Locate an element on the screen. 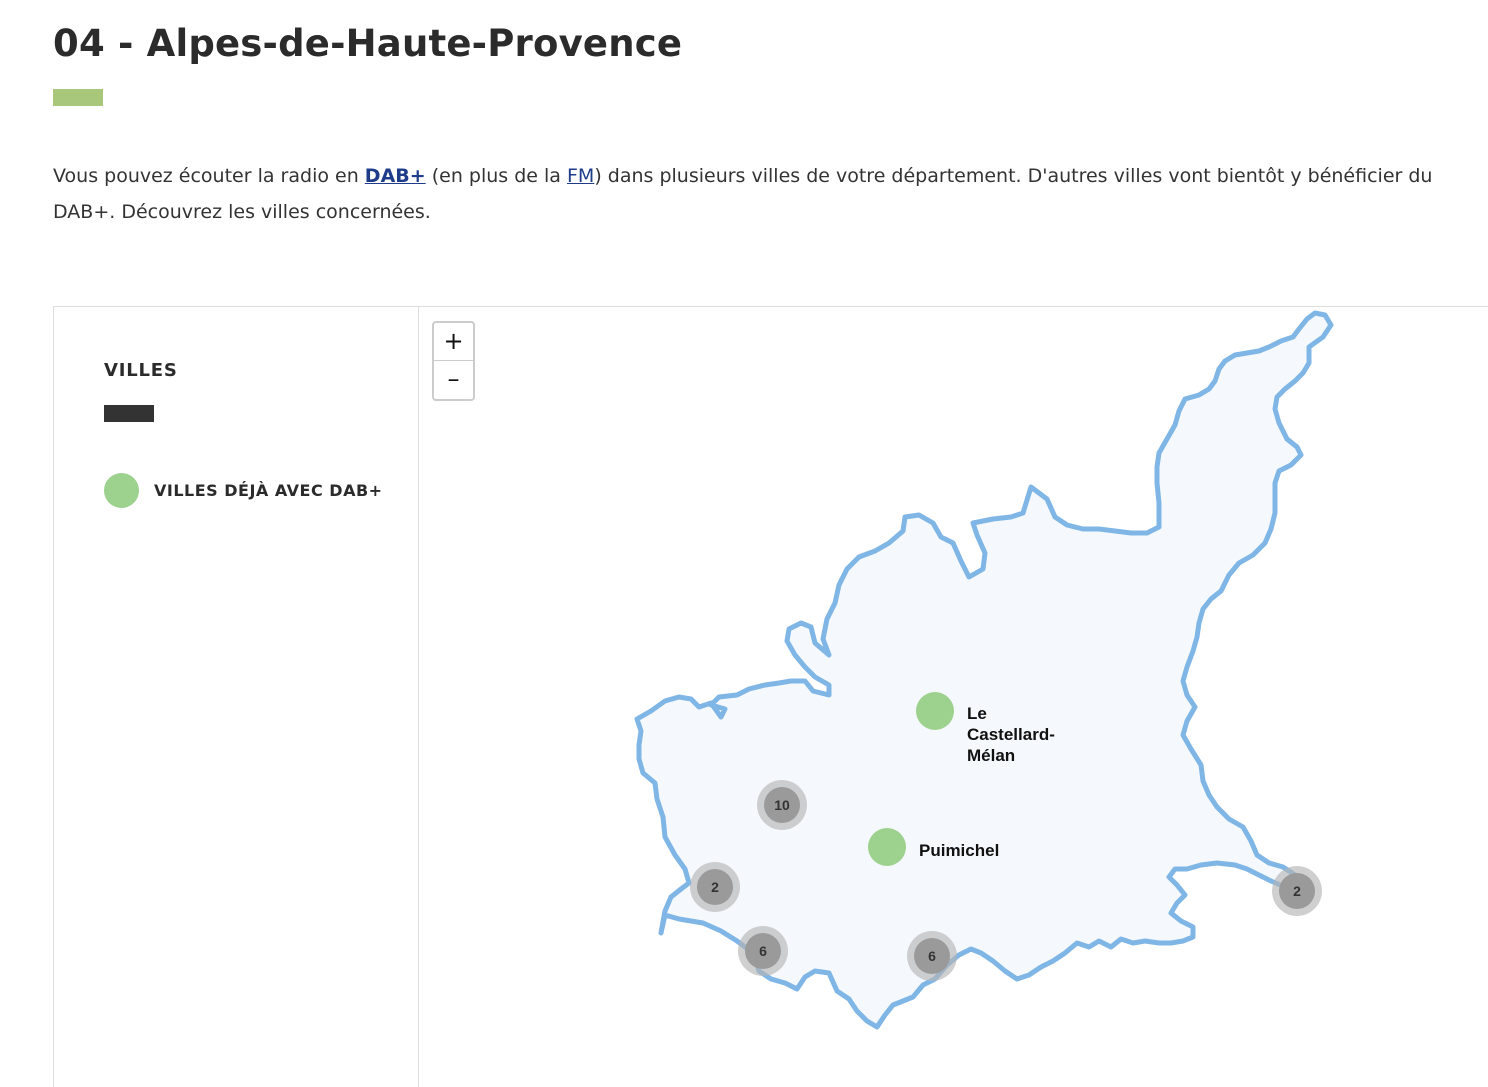 This screenshot has height=1087, width=1488. city-label-line: Castellard- is located at coordinates (1011, 734).